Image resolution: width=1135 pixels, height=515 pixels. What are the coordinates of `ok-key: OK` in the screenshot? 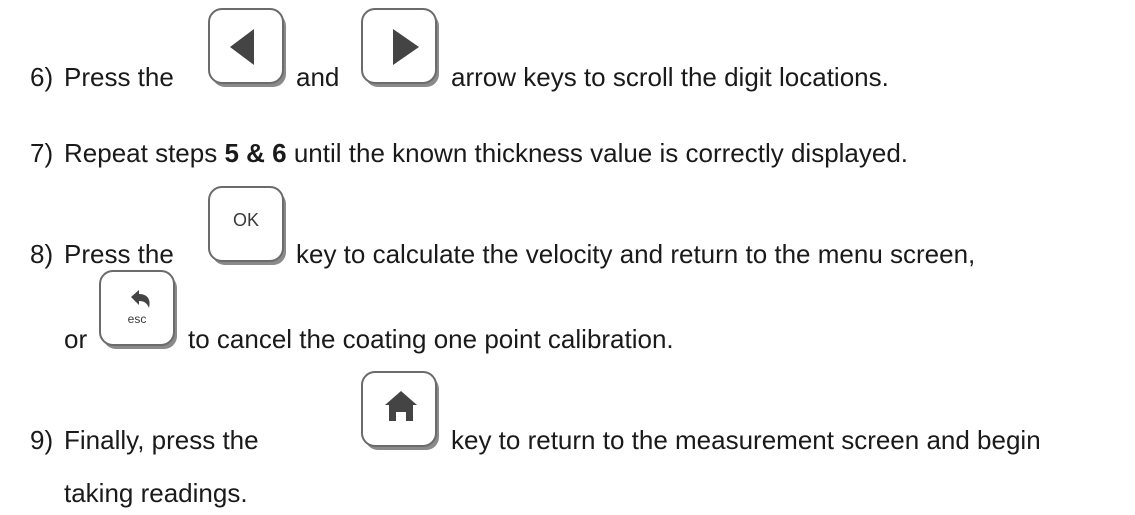 It's located at (246, 224).